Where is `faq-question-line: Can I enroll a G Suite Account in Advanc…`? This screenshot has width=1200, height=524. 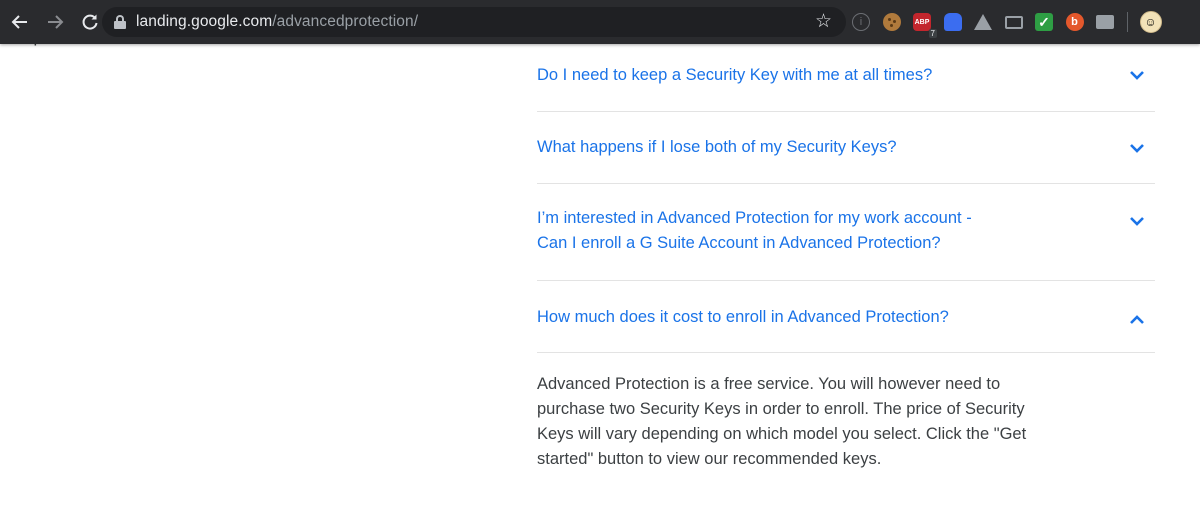 faq-question-line: Can I enroll a G Suite Account in Advanc… is located at coordinates (739, 243).